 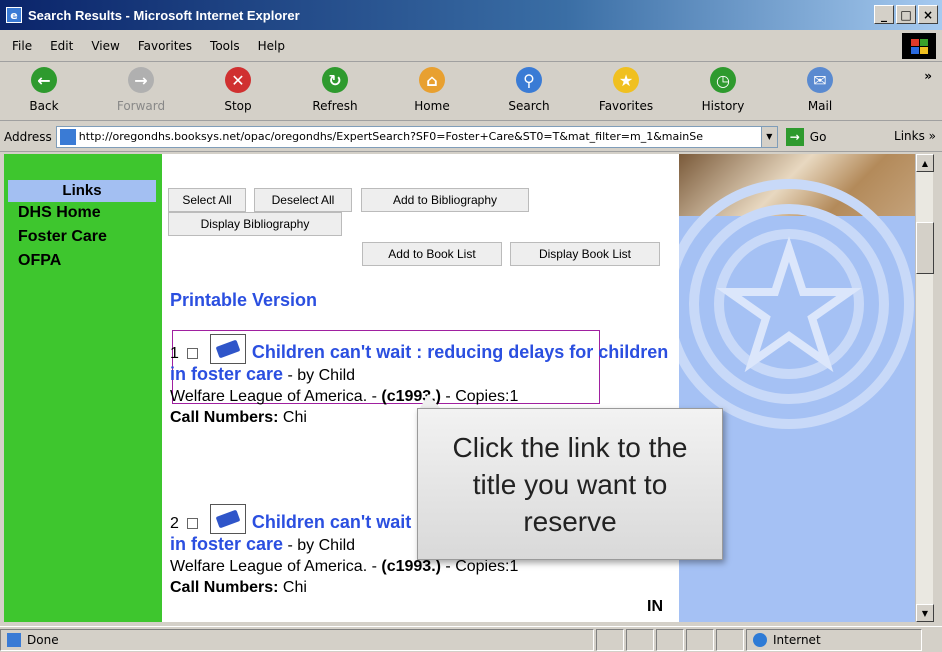 I want to click on result-number: 2, so click(x=174, y=523).